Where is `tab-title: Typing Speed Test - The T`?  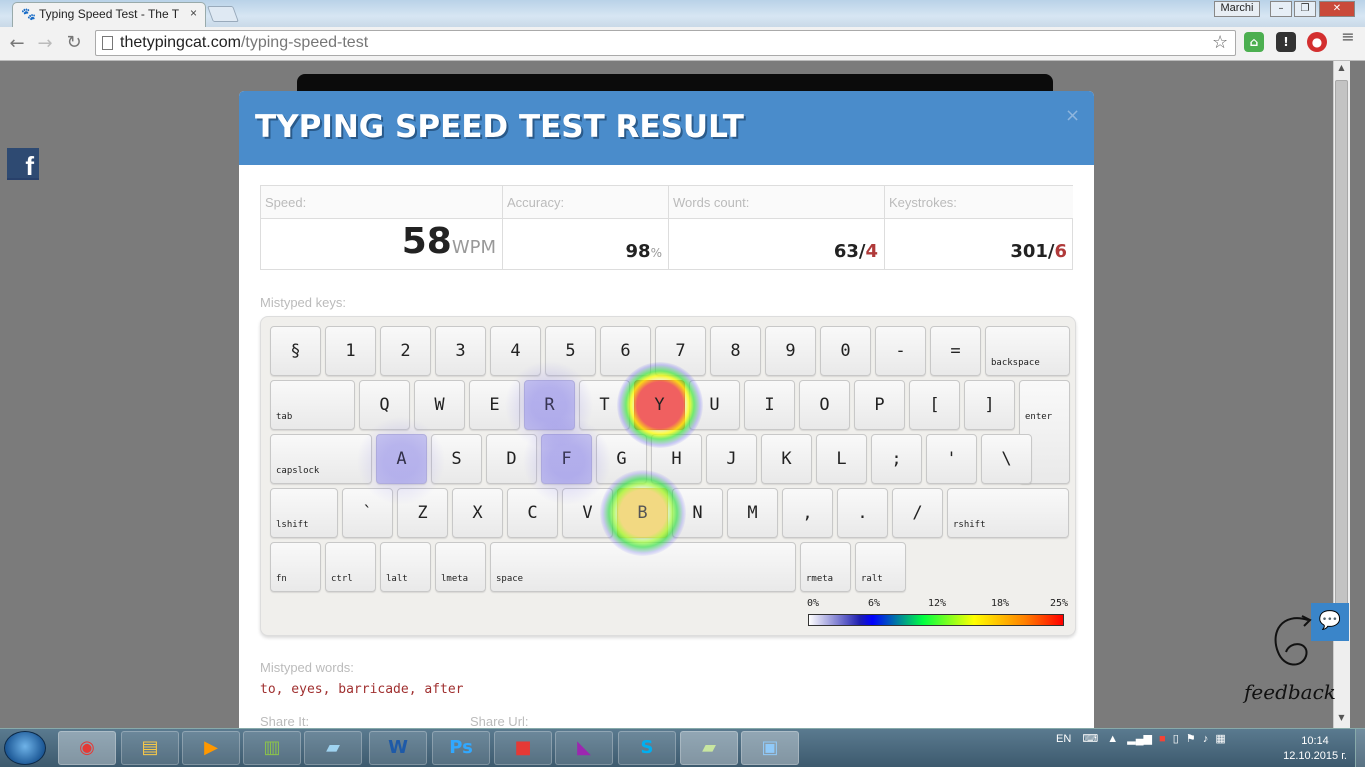
tab-title: Typing Speed Test - The T is located at coordinates (109, 14).